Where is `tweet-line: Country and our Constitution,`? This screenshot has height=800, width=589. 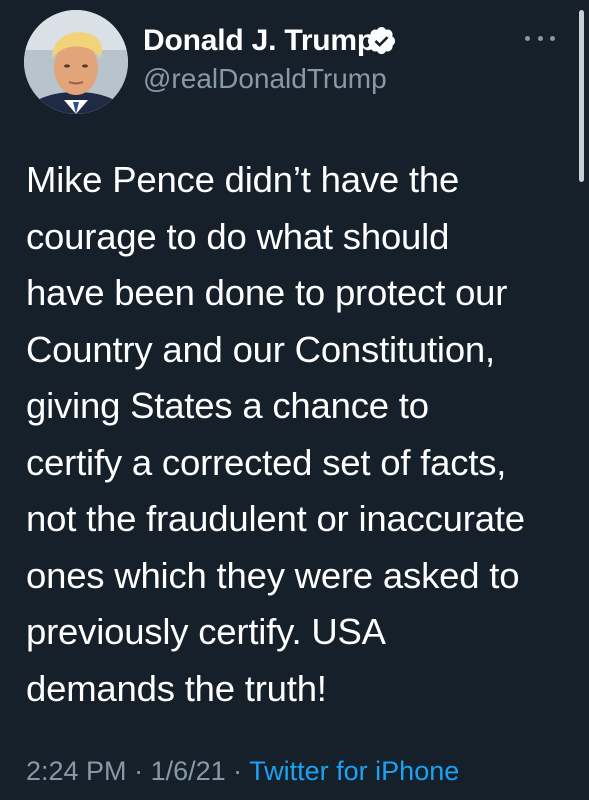 tweet-line: Country and our Constitution, is located at coordinates (260, 349).